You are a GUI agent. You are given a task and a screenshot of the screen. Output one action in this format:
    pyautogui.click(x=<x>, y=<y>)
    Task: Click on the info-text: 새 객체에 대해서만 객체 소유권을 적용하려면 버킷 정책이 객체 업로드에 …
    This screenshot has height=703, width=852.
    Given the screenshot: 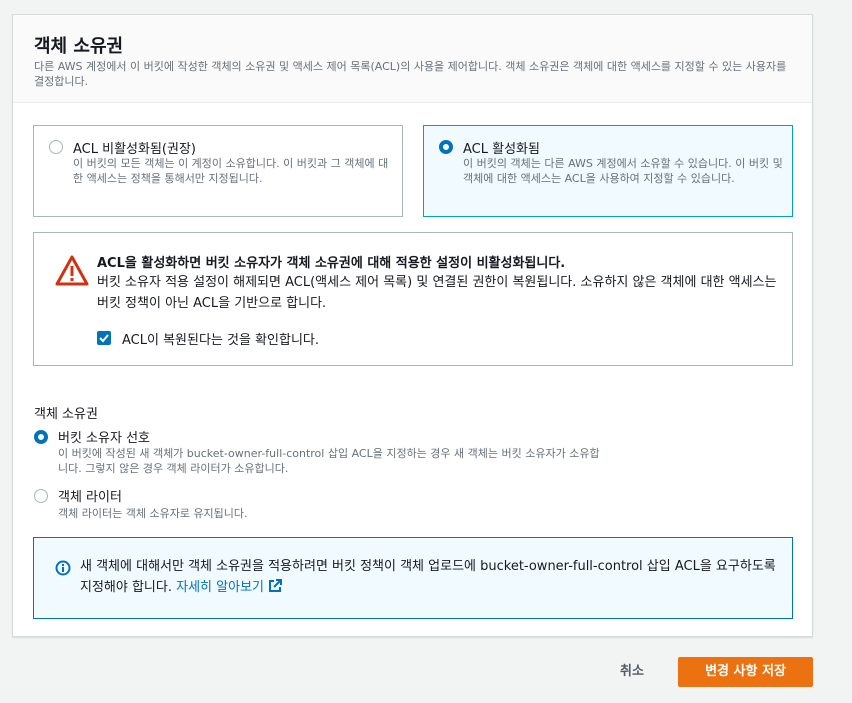 What is the action you would take?
    pyautogui.click(x=430, y=577)
    